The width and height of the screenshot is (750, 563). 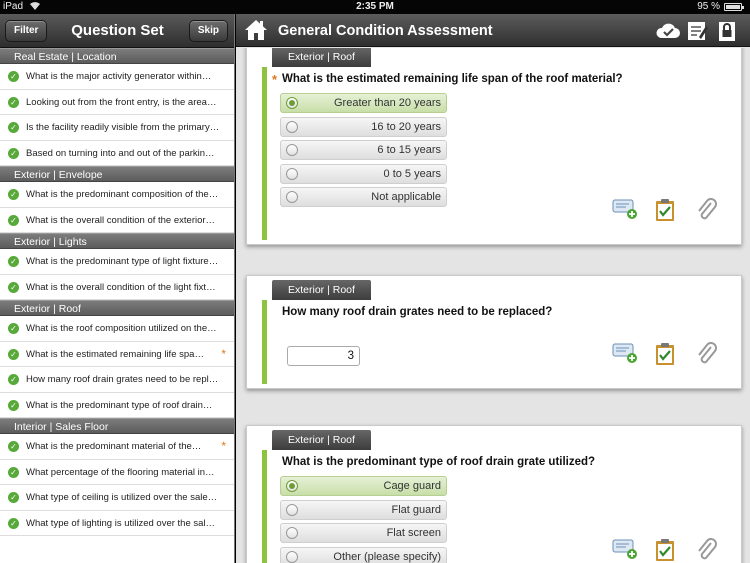 I want to click on option-radio: Greater than 20 years, so click(x=363, y=103).